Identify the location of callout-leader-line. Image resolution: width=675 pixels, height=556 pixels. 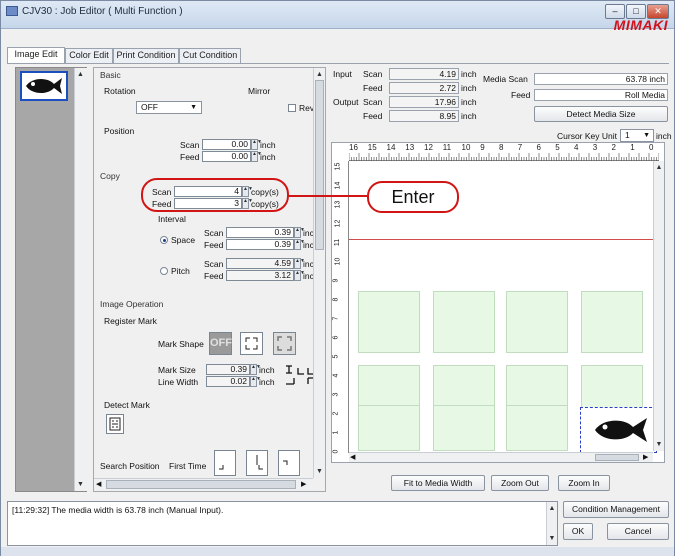
(328, 196).